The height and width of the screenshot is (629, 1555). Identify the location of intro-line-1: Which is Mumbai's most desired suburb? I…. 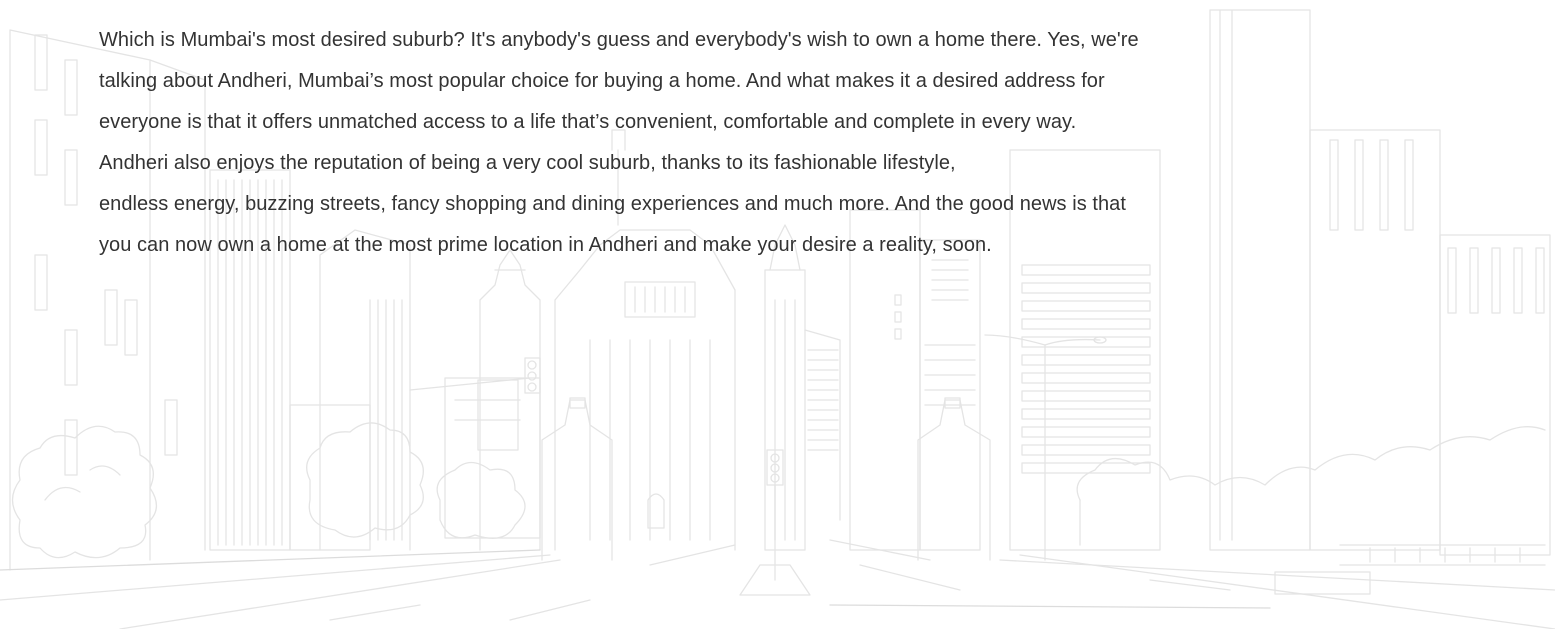
(619, 40).